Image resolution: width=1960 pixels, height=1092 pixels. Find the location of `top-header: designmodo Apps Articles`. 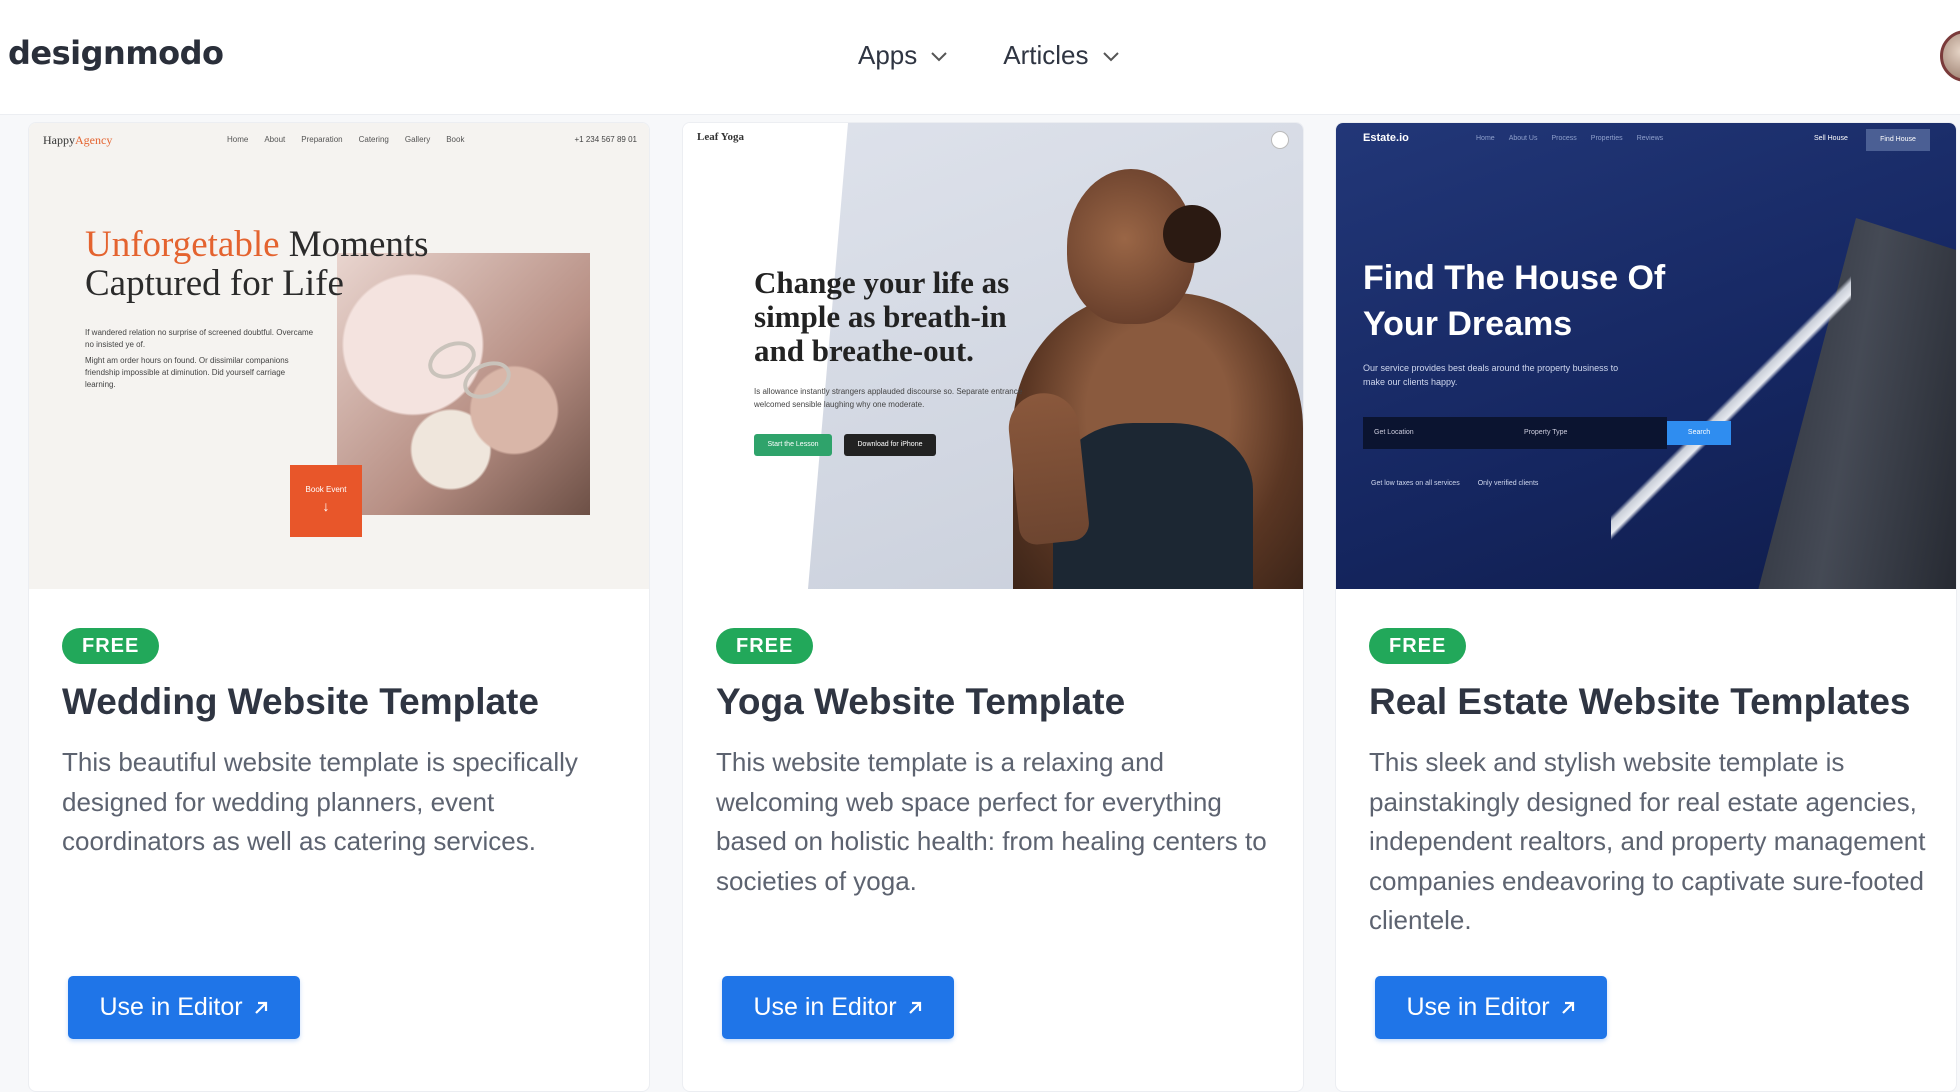

top-header: designmodo Apps Articles is located at coordinates (980, 57).